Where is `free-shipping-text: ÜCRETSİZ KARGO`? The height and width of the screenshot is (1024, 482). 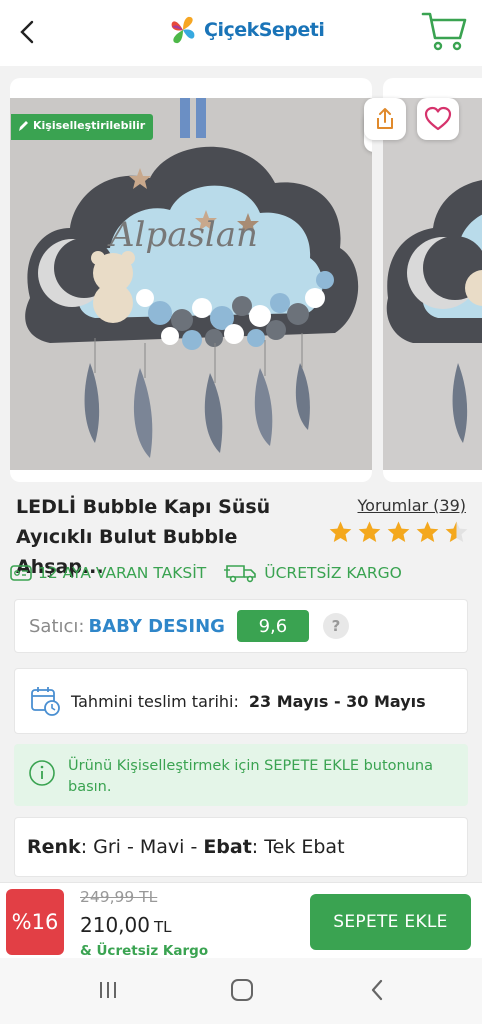
free-shipping-text: ÜCRETSİZ KARGO is located at coordinates (333, 573).